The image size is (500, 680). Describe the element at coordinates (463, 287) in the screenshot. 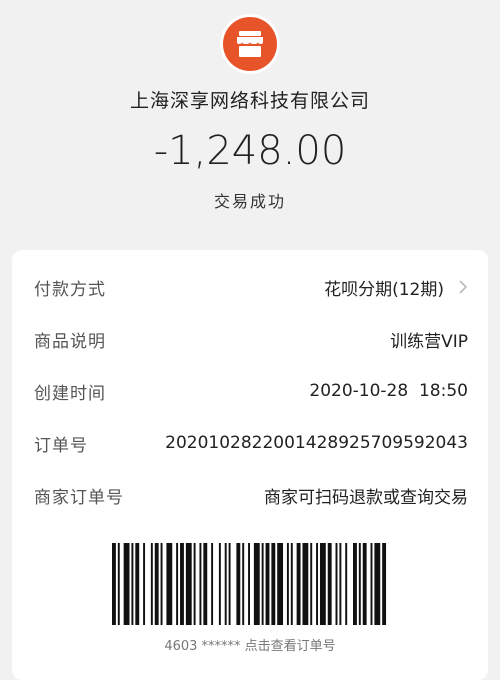

I see `chevron-right-icon` at that location.